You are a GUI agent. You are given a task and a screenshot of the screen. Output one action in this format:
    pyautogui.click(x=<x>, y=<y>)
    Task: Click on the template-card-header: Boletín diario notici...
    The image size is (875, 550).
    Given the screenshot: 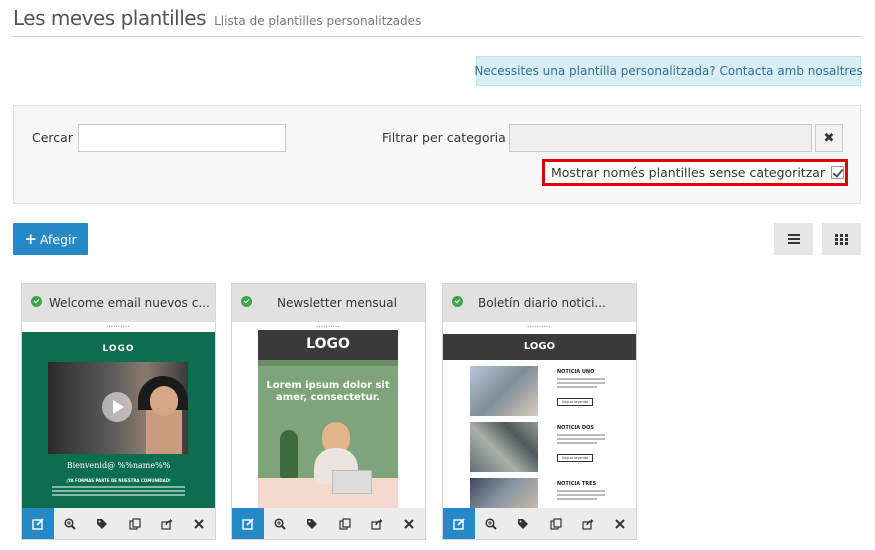 What is the action you would take?
    pyautogui.click(x=539, y=303)
    